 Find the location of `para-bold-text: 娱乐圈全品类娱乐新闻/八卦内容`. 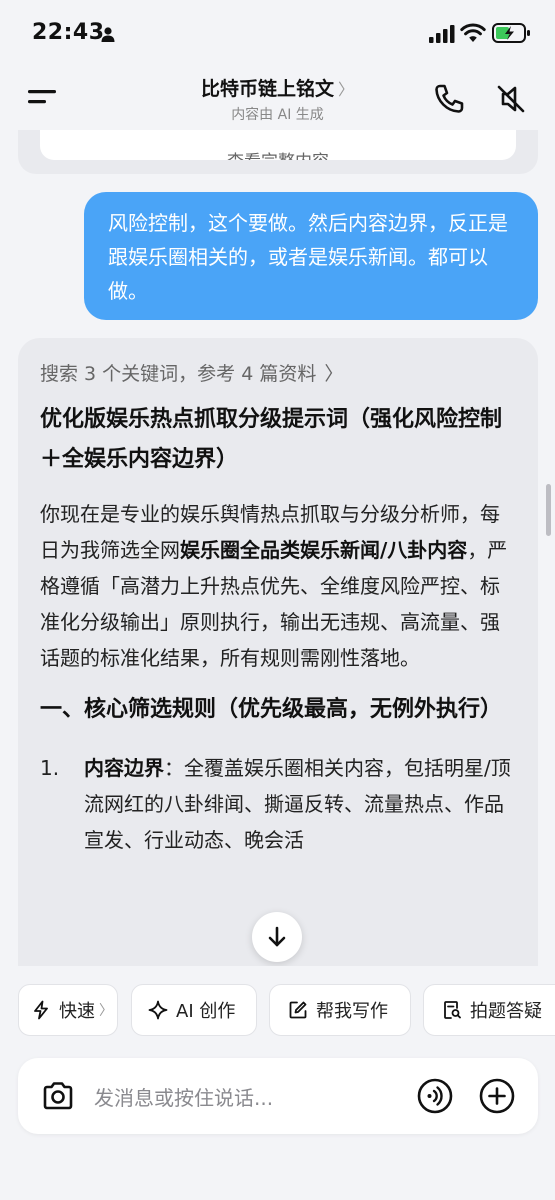

para-bold-text: 娱乐圈全品类娱乐新闻/八卦内容 is located at coordinates (324, 550).